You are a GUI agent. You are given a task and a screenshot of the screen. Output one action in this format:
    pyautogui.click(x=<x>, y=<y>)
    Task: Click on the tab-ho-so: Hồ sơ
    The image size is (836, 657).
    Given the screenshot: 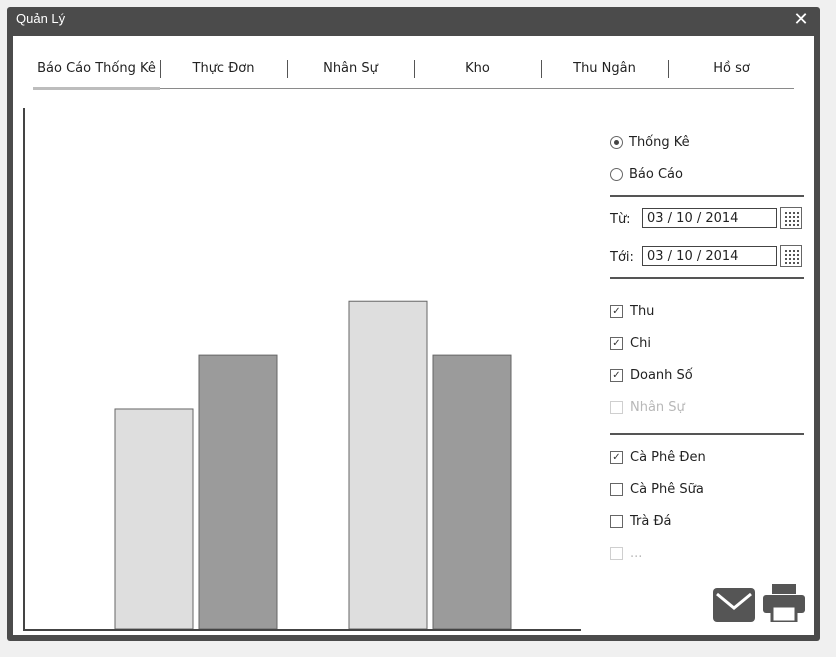 What is the action you would take?
    pyautogui.click(x=731, y=73)
    